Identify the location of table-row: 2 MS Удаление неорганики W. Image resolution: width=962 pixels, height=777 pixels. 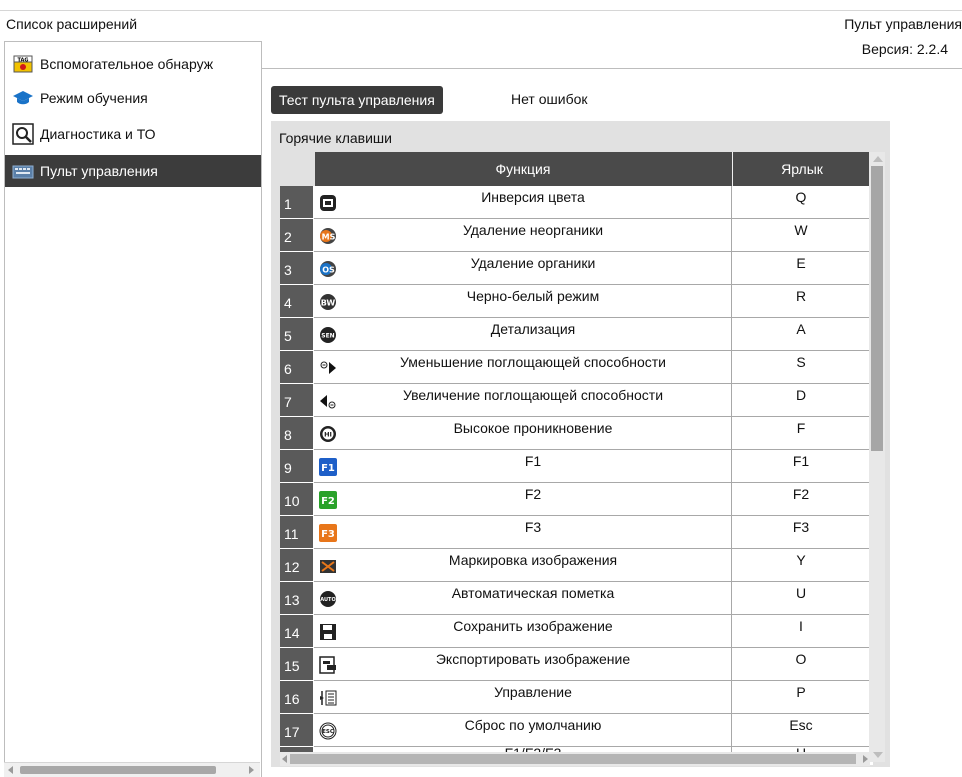
(576, 235).